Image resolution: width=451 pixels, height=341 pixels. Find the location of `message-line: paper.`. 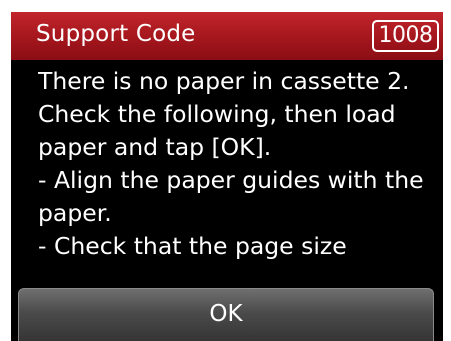

message-line: paper. is located at coordinates (75, 213).